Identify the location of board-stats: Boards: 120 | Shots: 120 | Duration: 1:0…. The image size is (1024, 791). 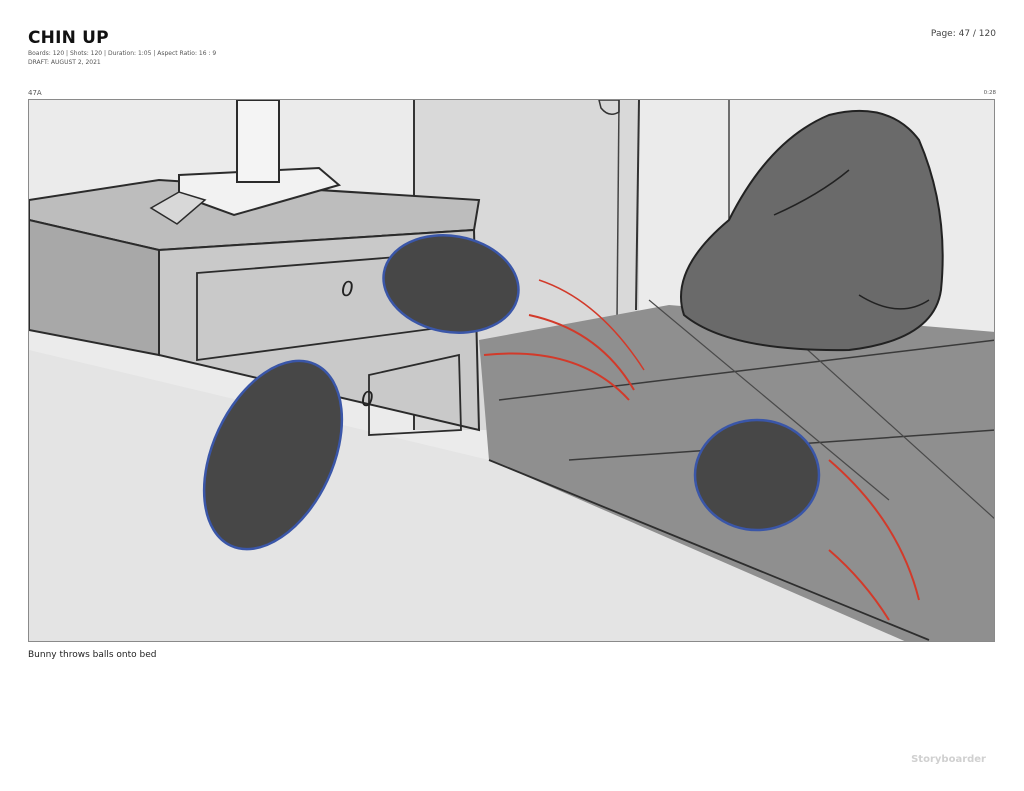
(122, 53).